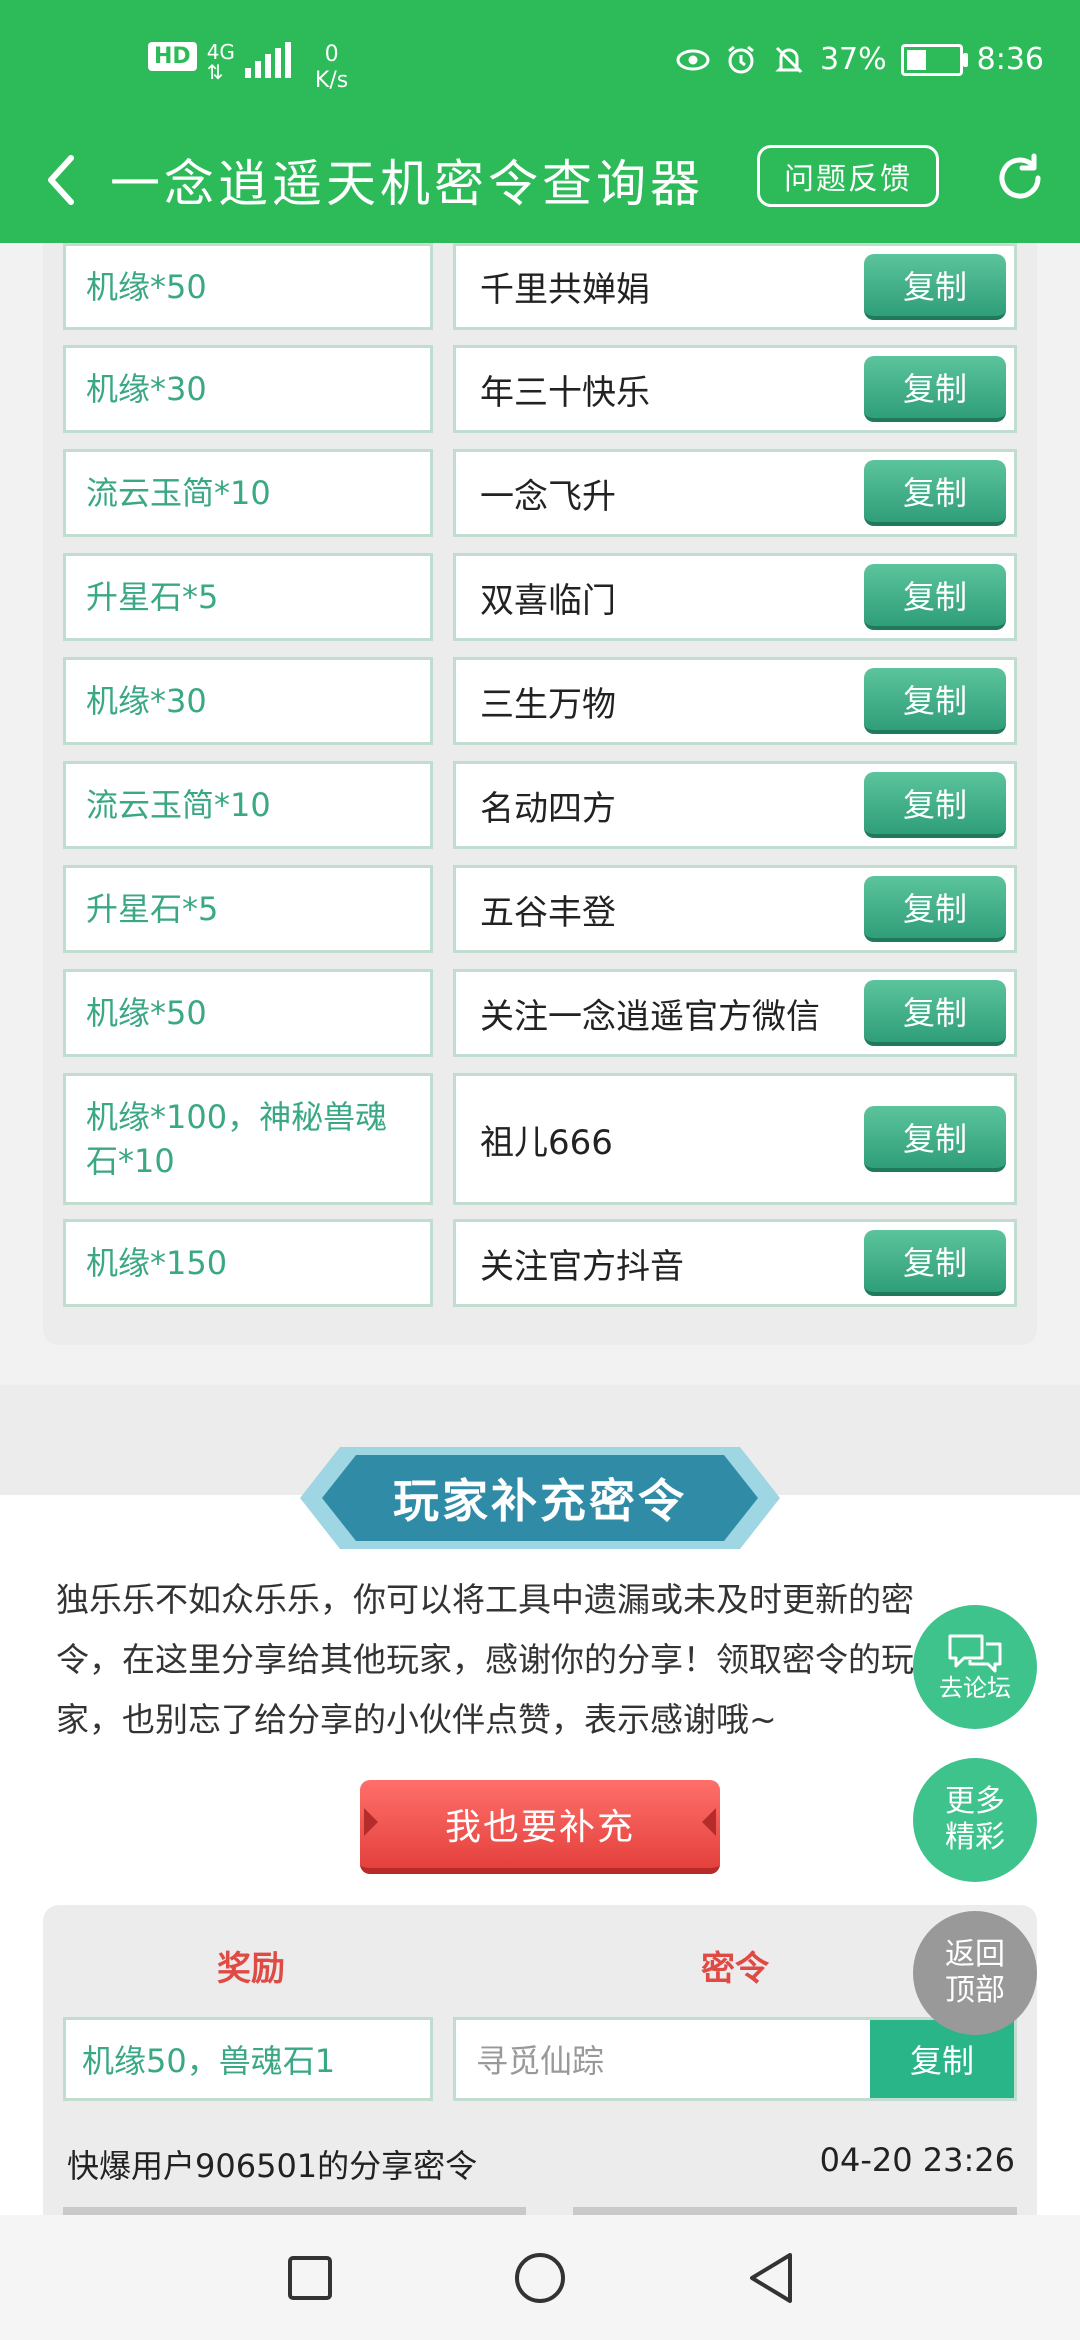 This screenshot has height=2340, width=1080. What do you see at coordinates (220, 52) in the screenshot?
I see `network-type-label: 4G` at bounding box center [220, 52].